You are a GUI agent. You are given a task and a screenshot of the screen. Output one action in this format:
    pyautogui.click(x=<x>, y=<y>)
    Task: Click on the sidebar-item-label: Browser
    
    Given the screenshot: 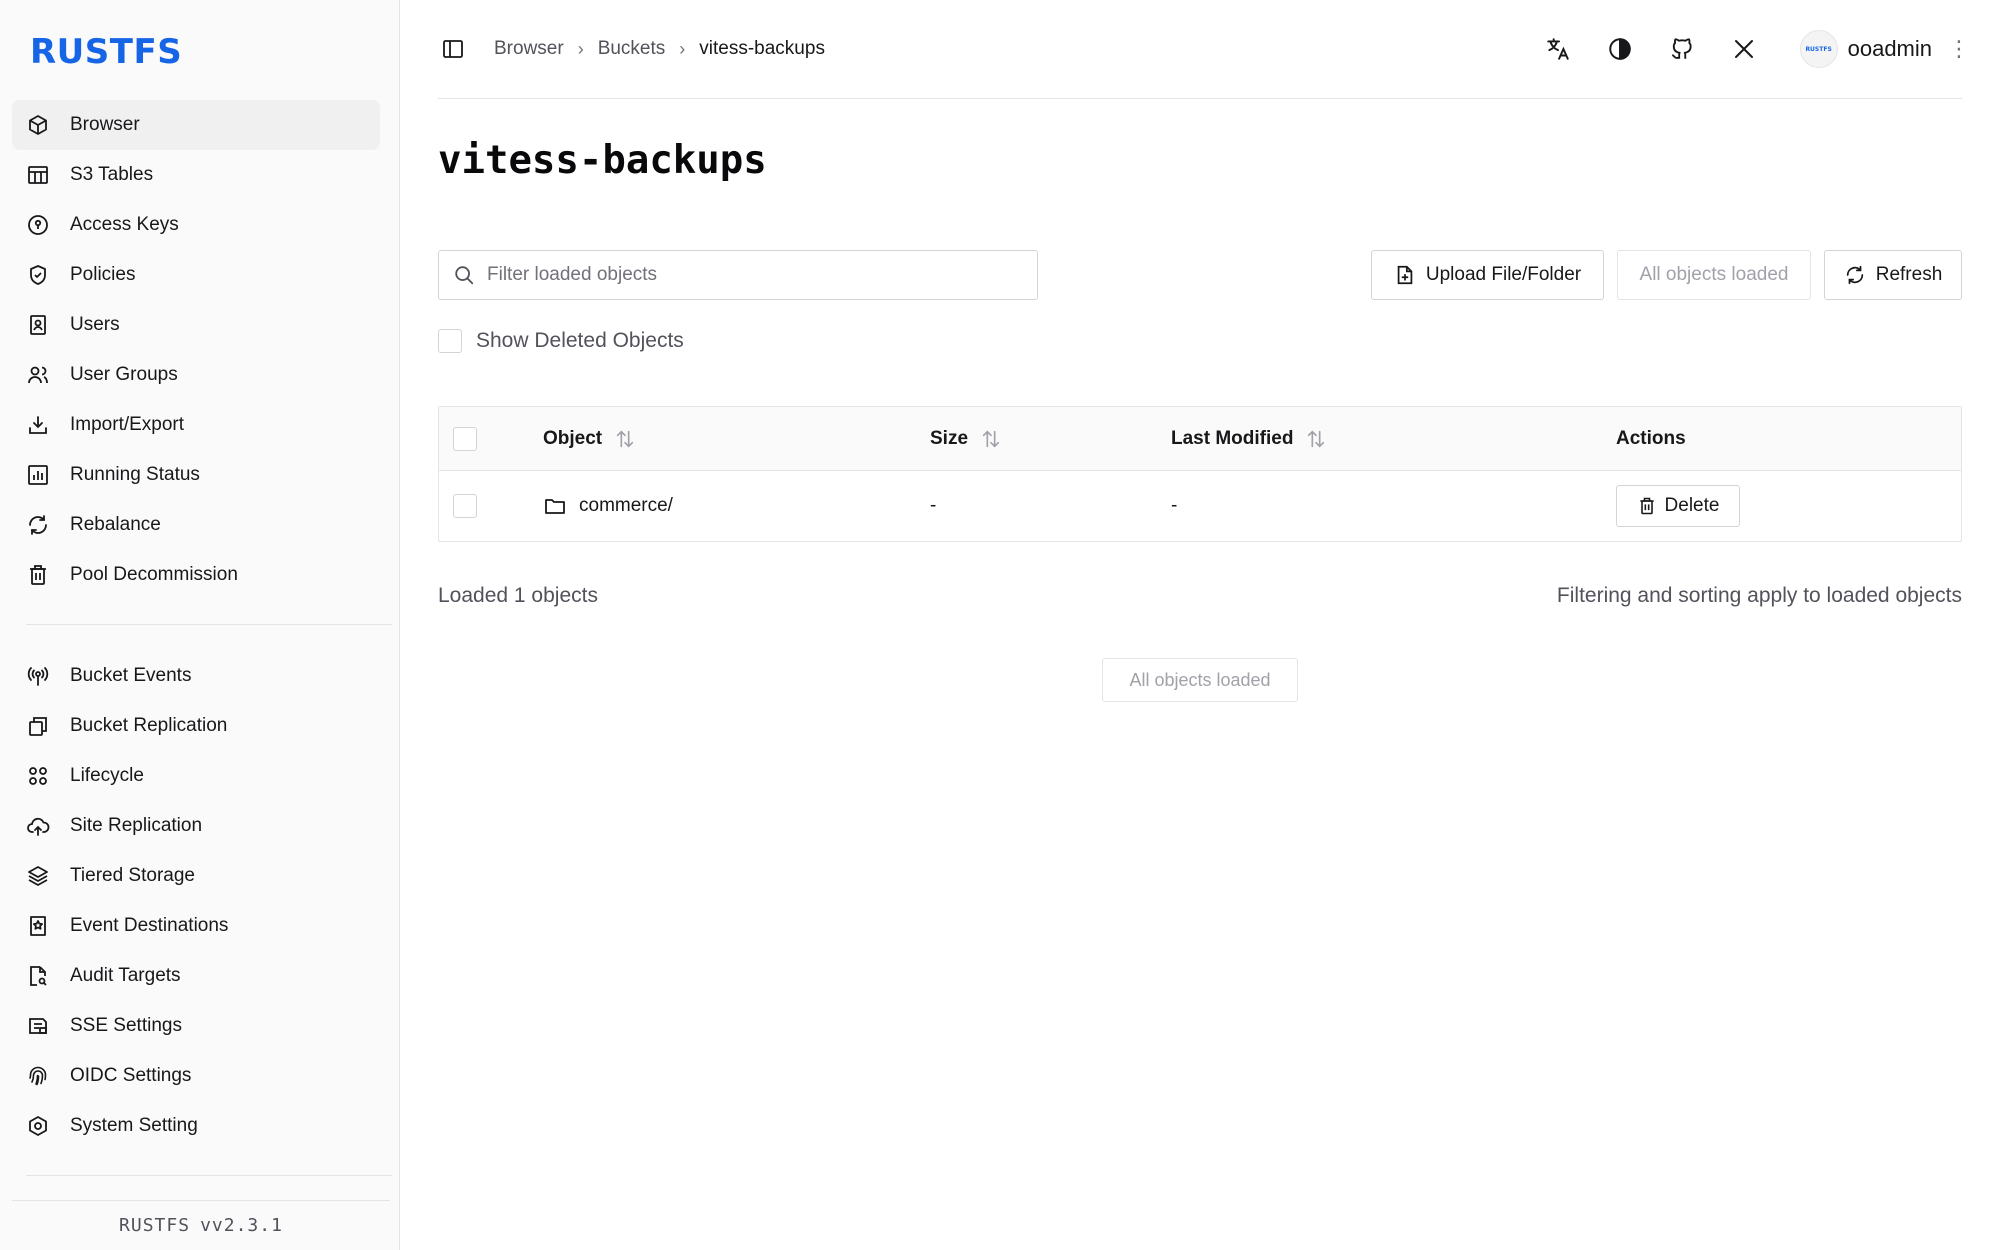 What is the action you would take?
    pyautogui.click(x=105, y=124)
    